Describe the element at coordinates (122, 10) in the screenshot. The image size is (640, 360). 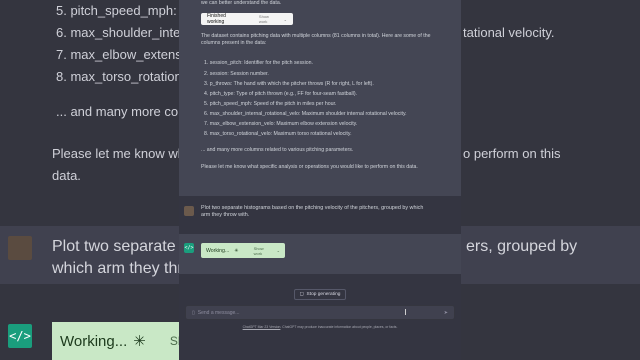
I see `bg-col-line: 5. pitch_speed_mph: S` at that location.